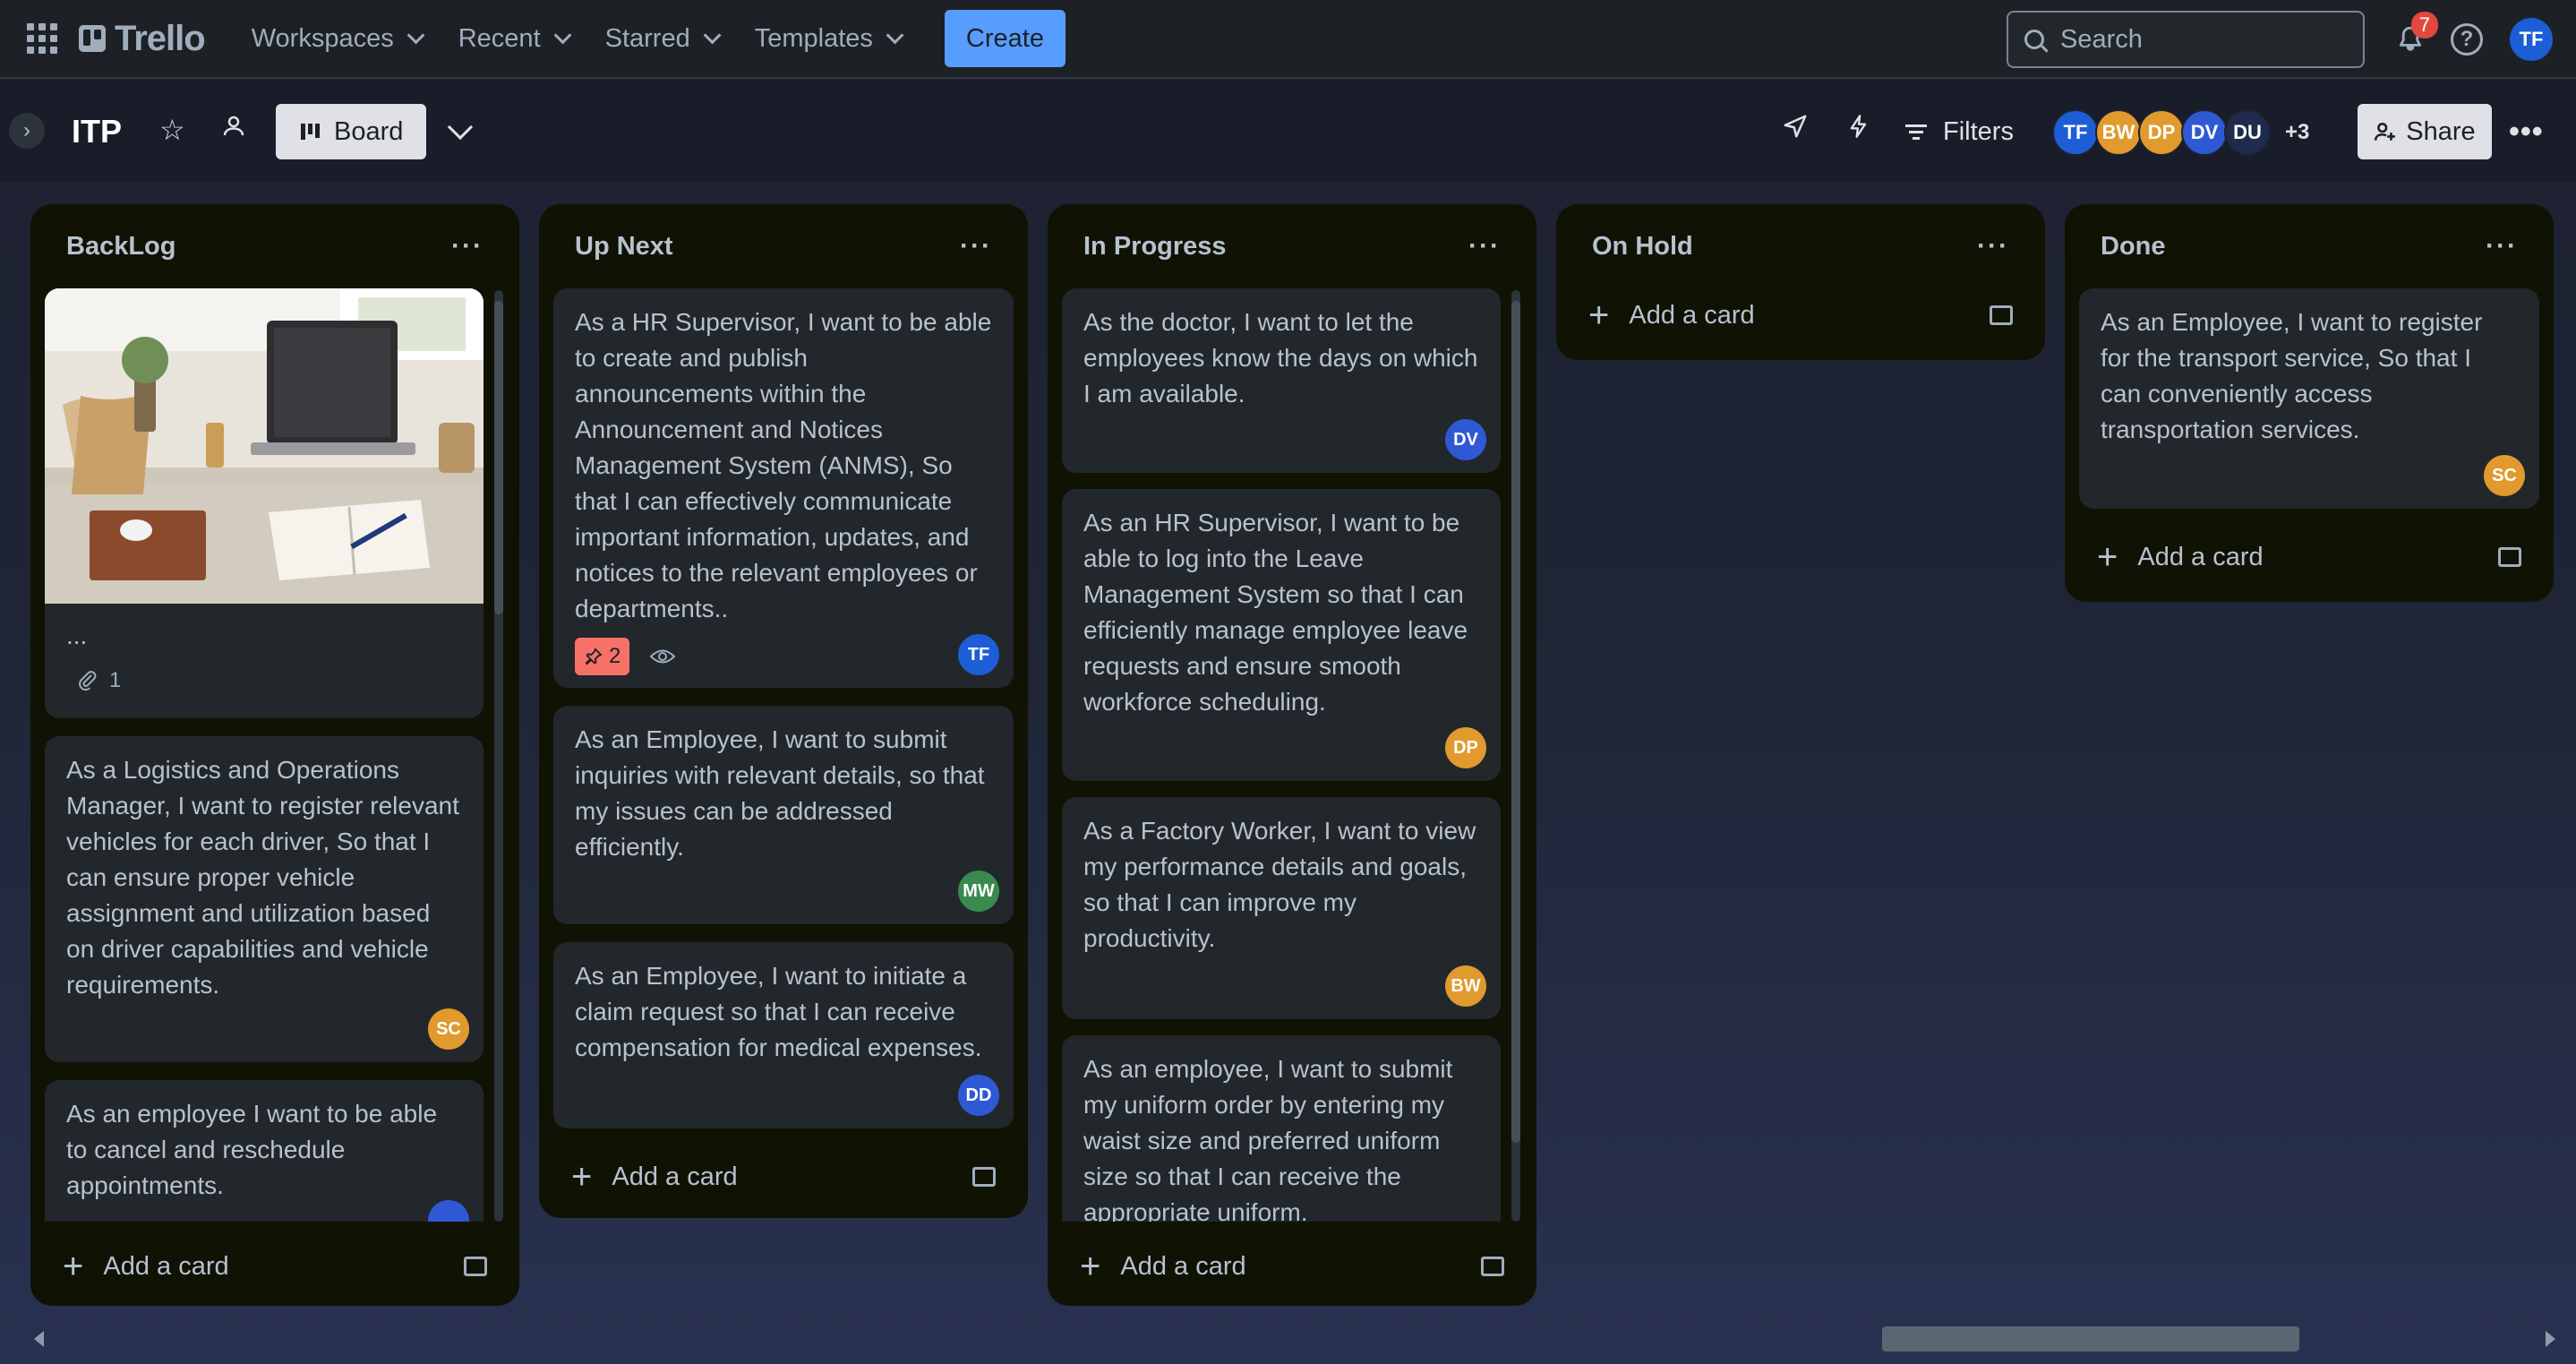 Image resolution: width=2576 pixels, height=1364 pixels. What do you see at coordinates (2118, 132) in the screenshot?
I see `member-avatar: BW` at bounding box center [2118, 132].